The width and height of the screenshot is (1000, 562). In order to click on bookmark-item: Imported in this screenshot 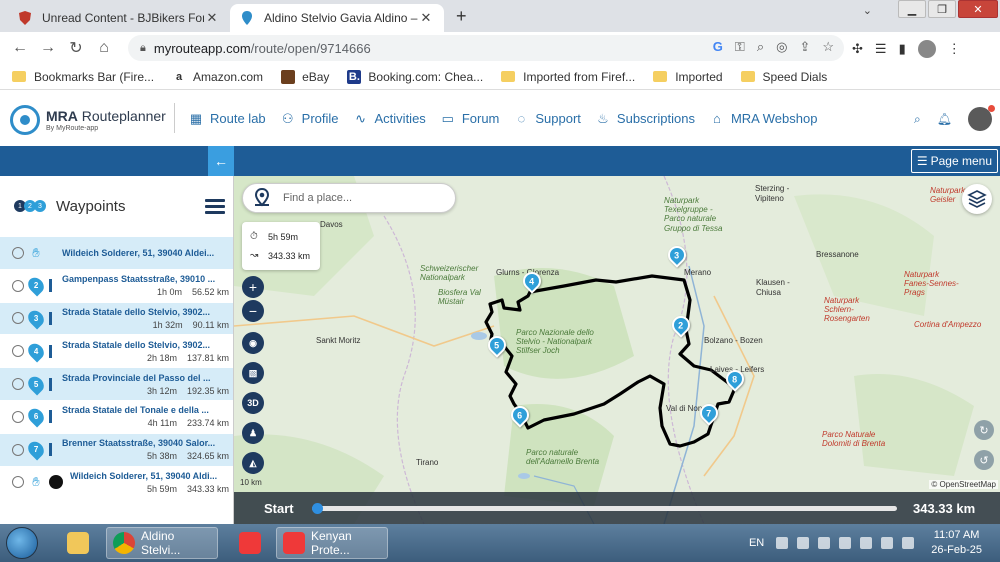, I will do `click(688, 77)`.